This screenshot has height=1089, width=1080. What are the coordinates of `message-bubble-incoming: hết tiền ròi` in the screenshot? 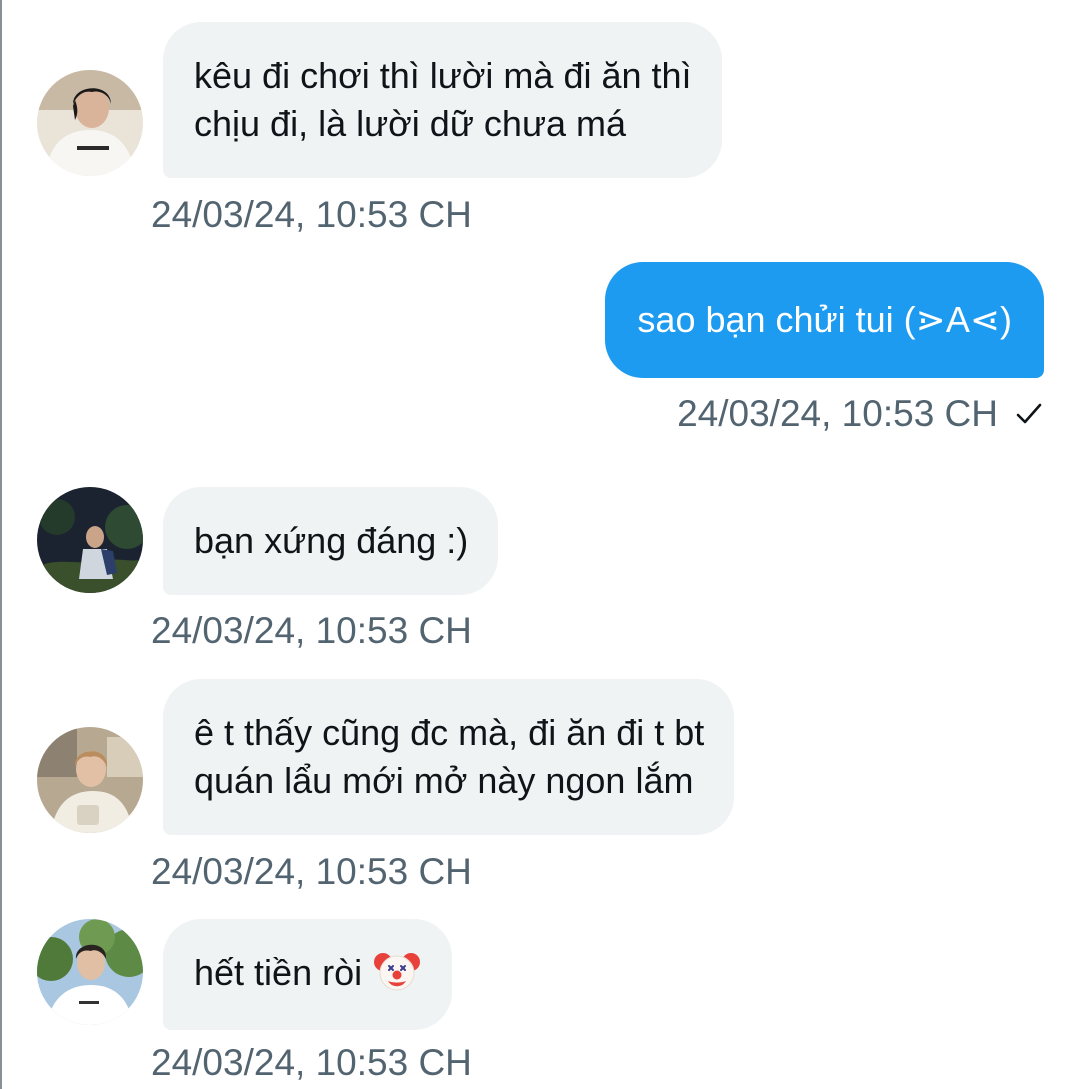 It's located at (308, 975).